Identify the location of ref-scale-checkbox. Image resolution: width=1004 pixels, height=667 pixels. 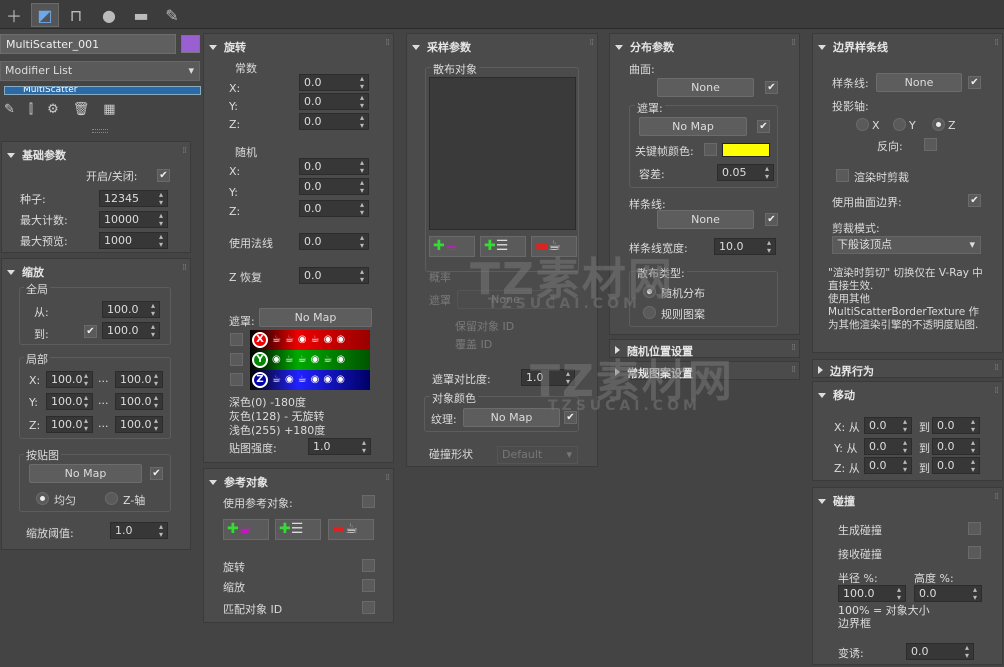
(368, 585).